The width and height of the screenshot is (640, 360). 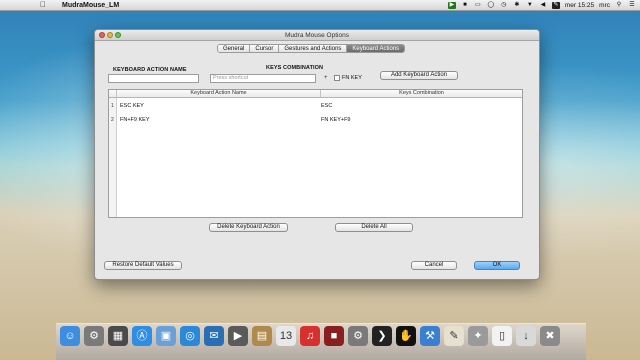 What do you see at coordinates (550, 336) in the screenshot?
I see `trash-icon: ✖` at bounding box center [550, 336].